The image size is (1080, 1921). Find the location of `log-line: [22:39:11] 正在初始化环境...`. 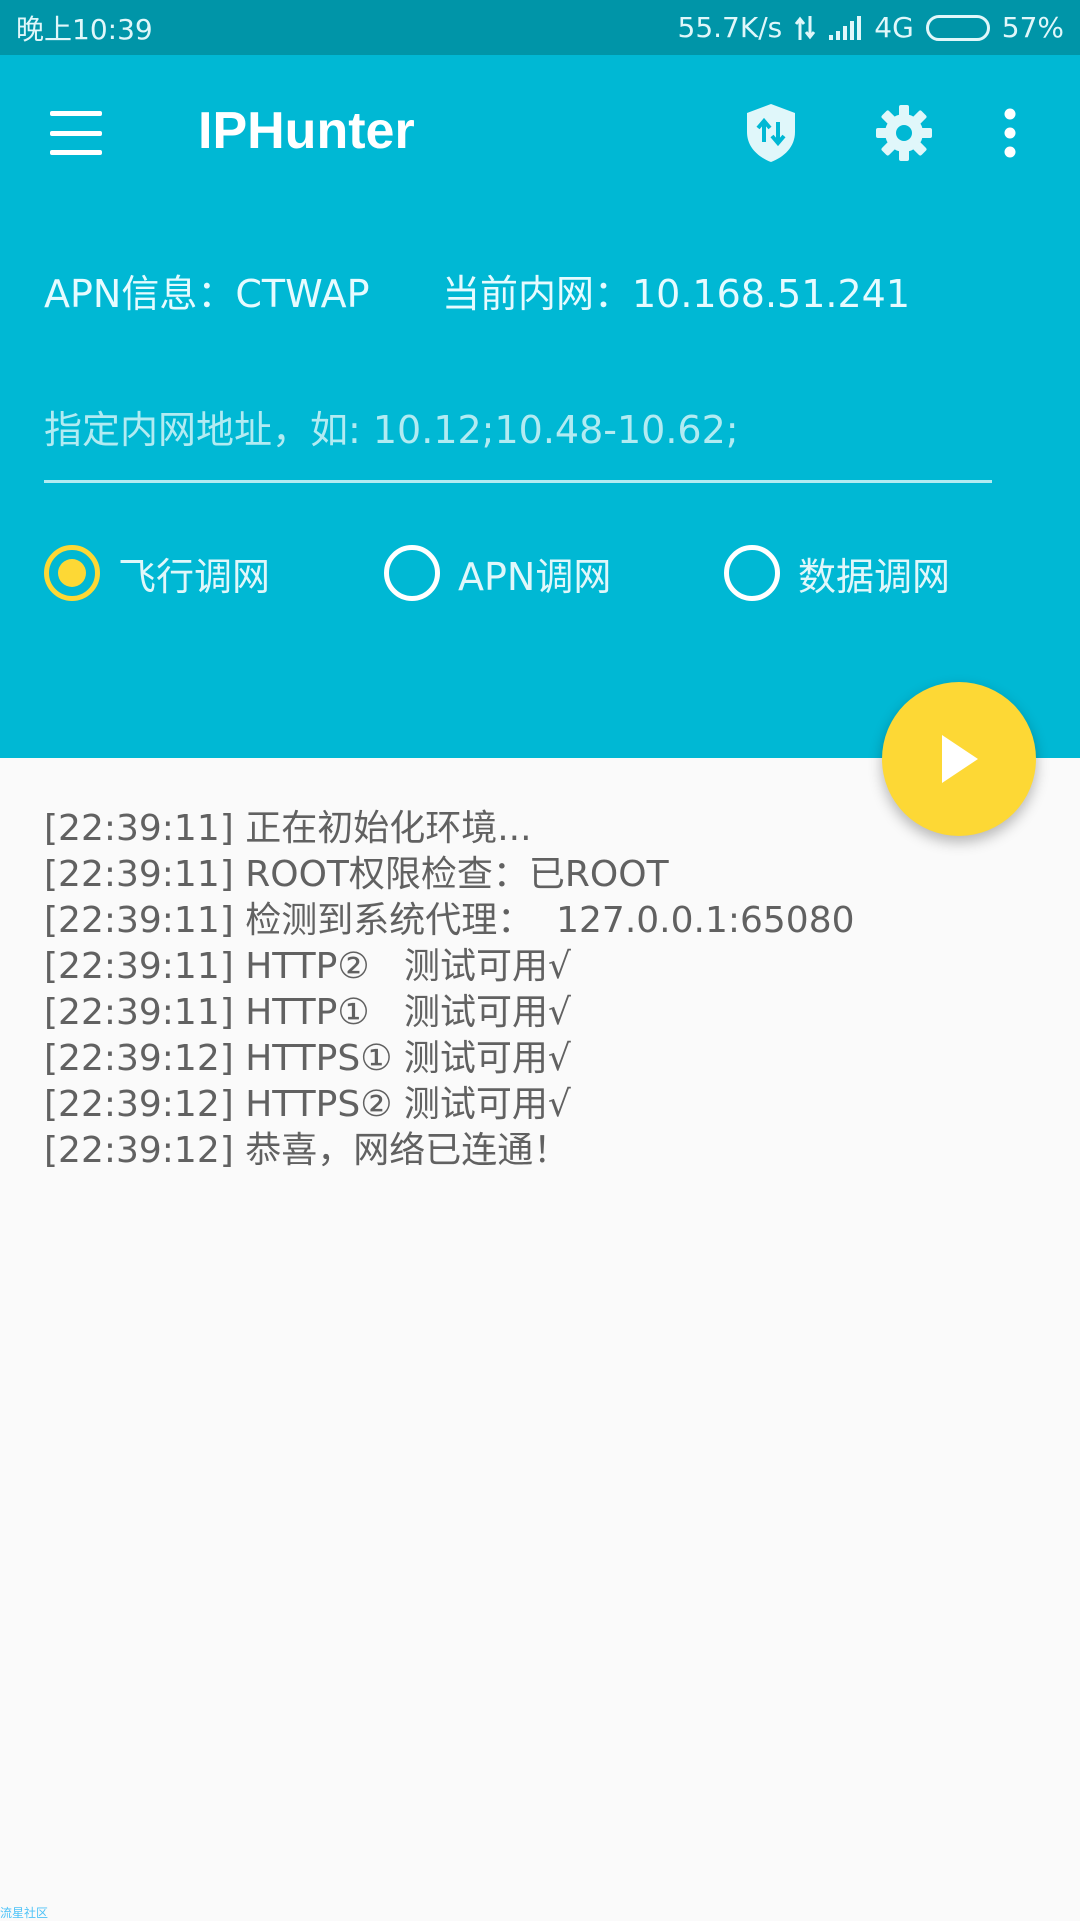

log-line: [22:39:11] 正在初始化环境... is located at coordinates (288, 828).